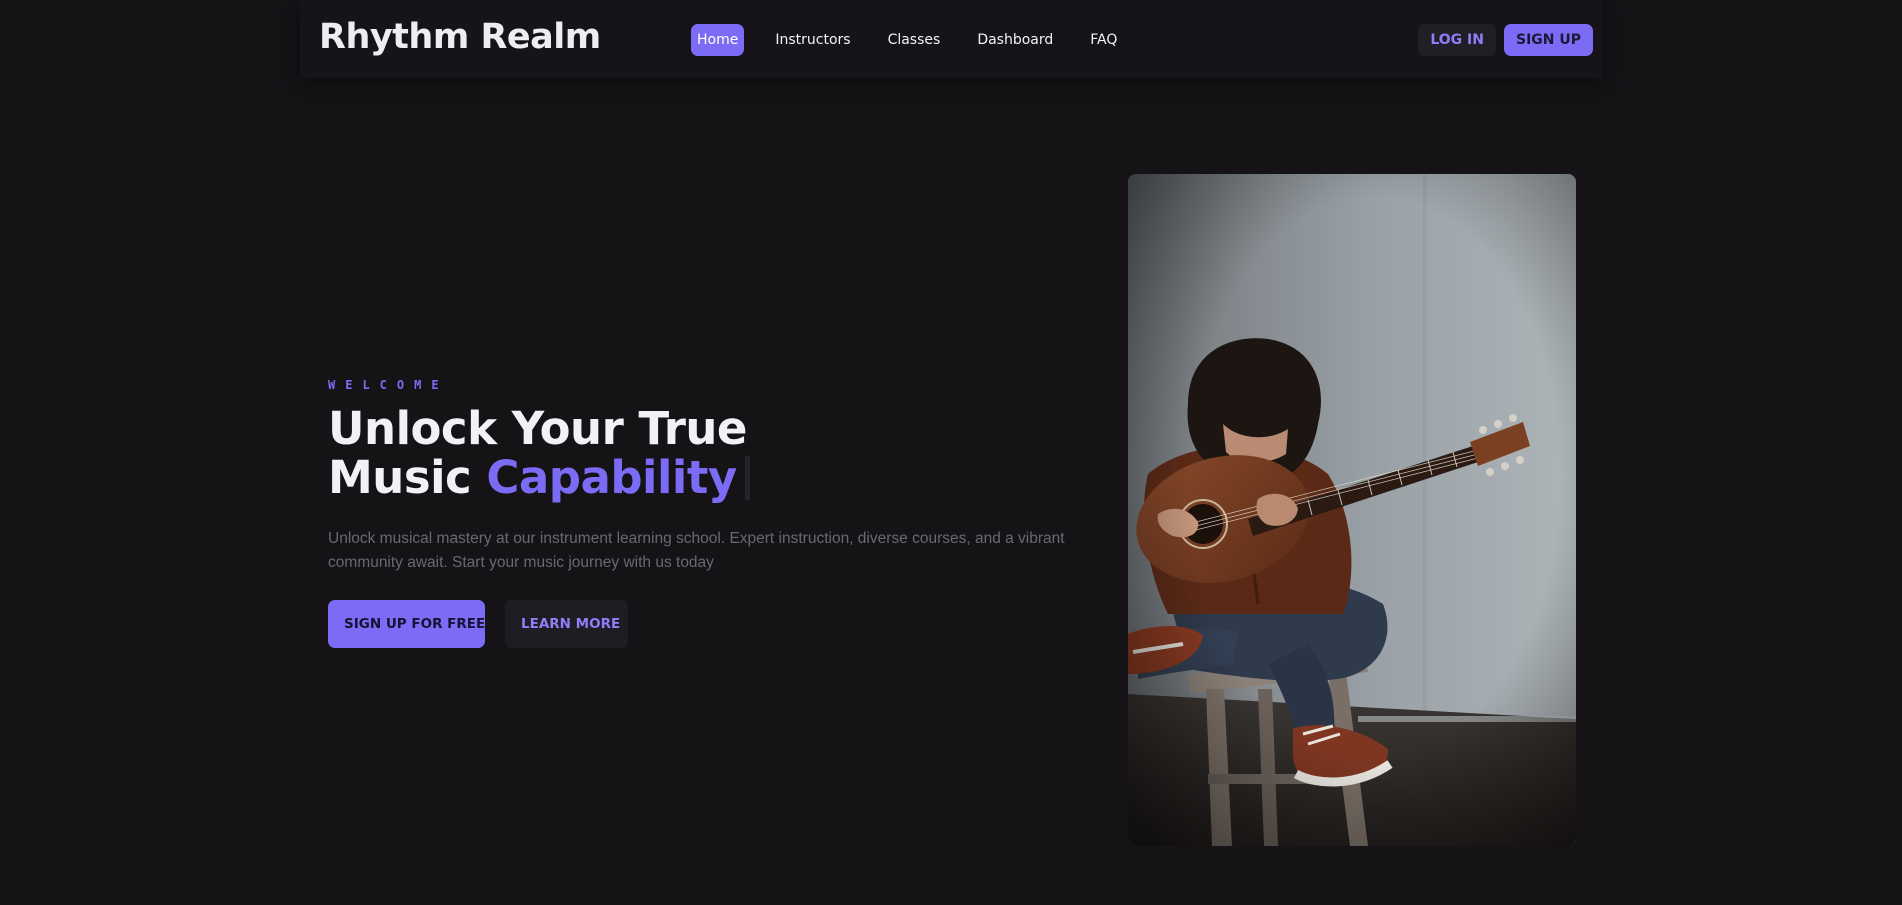 The image size is (1902, 905). What do you see at coordinates (812, 40) in the screenshot?
I see `nav-link-instructors: Instructors` at bounding box center [812, 40].